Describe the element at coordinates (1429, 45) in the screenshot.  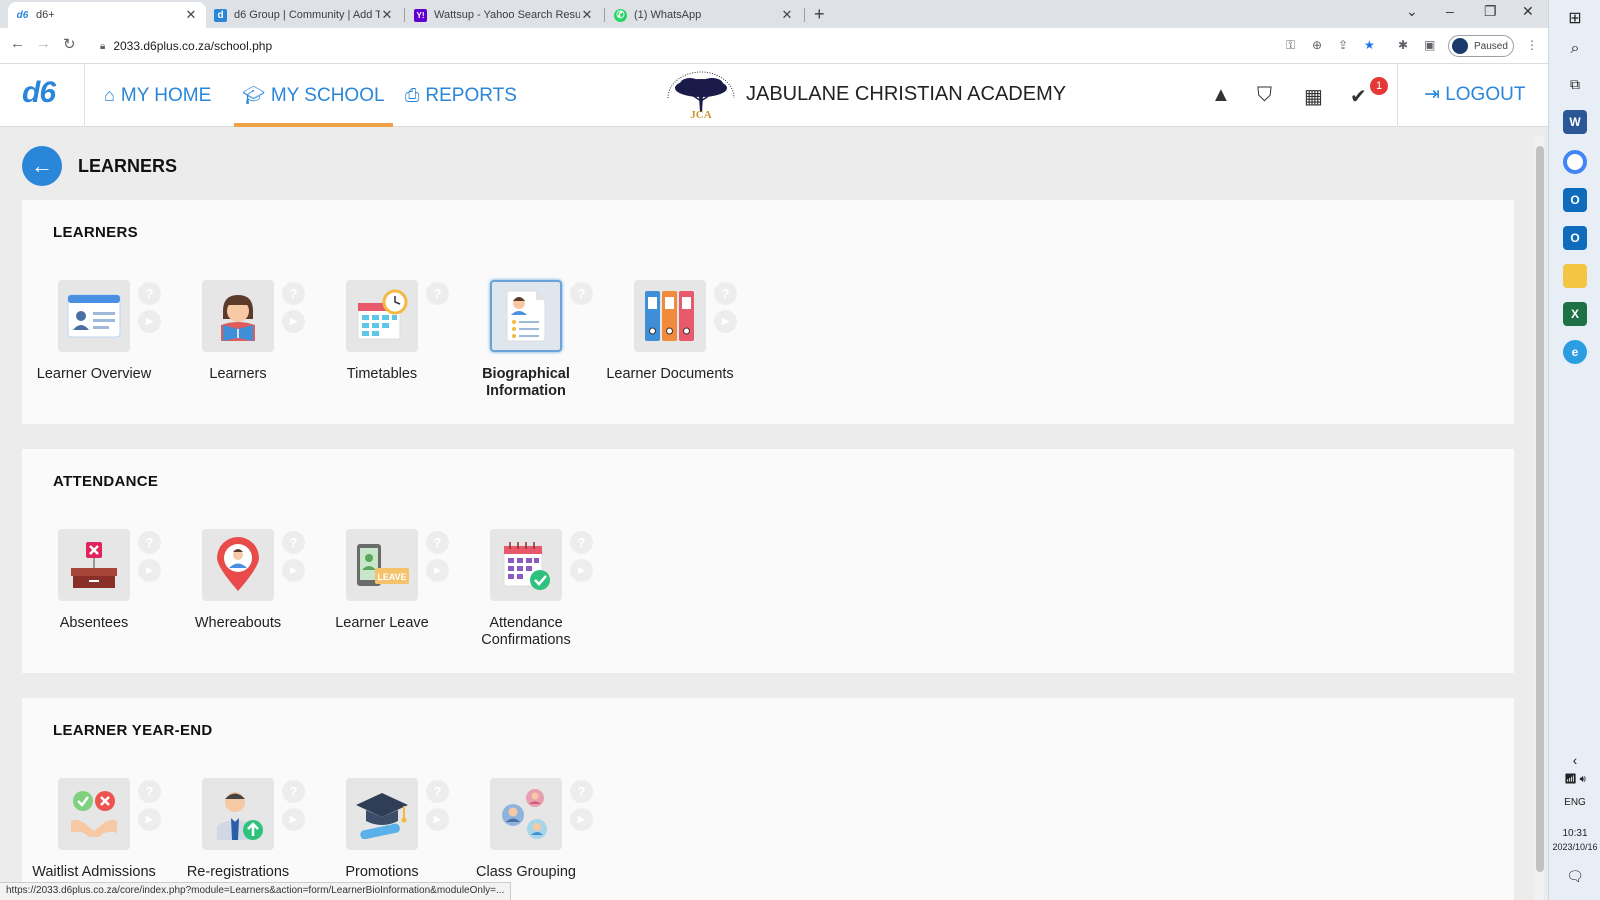
I see `side-panel-icon: ▣` at that location.